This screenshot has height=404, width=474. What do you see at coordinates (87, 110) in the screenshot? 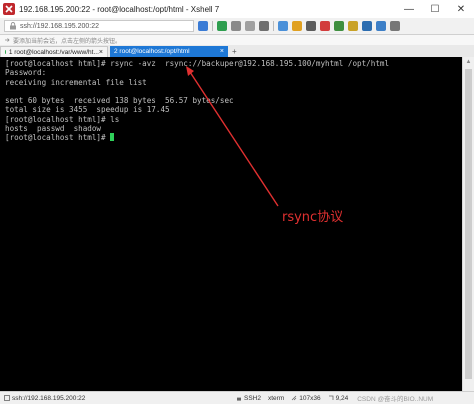
I see `terminal-line: total size is 3455 speedup is 17.45` at bounding box center [87, 110].